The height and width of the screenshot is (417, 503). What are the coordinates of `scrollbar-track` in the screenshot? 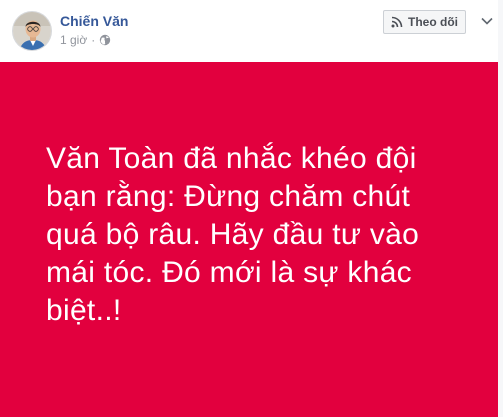 It's located at (500, 208).